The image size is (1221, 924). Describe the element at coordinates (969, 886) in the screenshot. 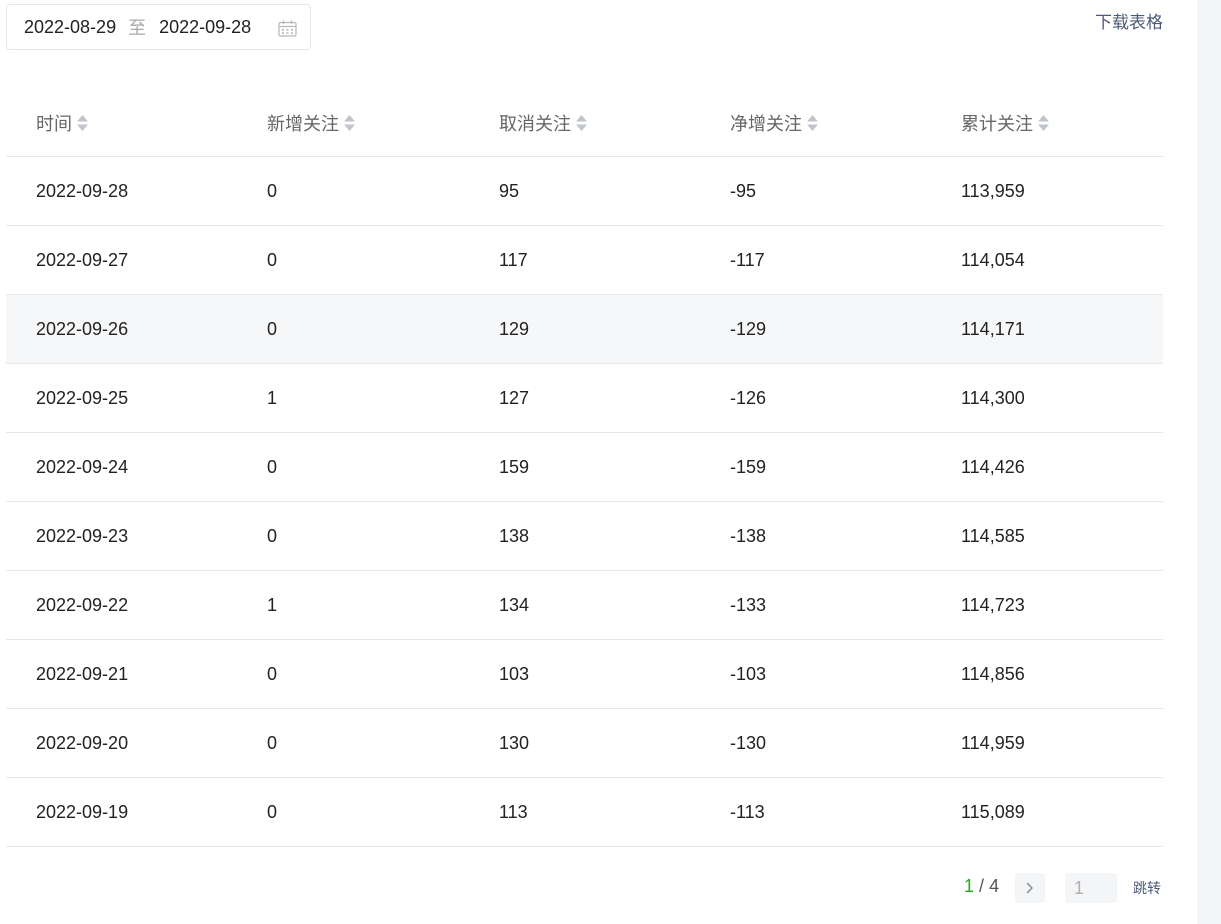

I see `current-page: 1` at that location.